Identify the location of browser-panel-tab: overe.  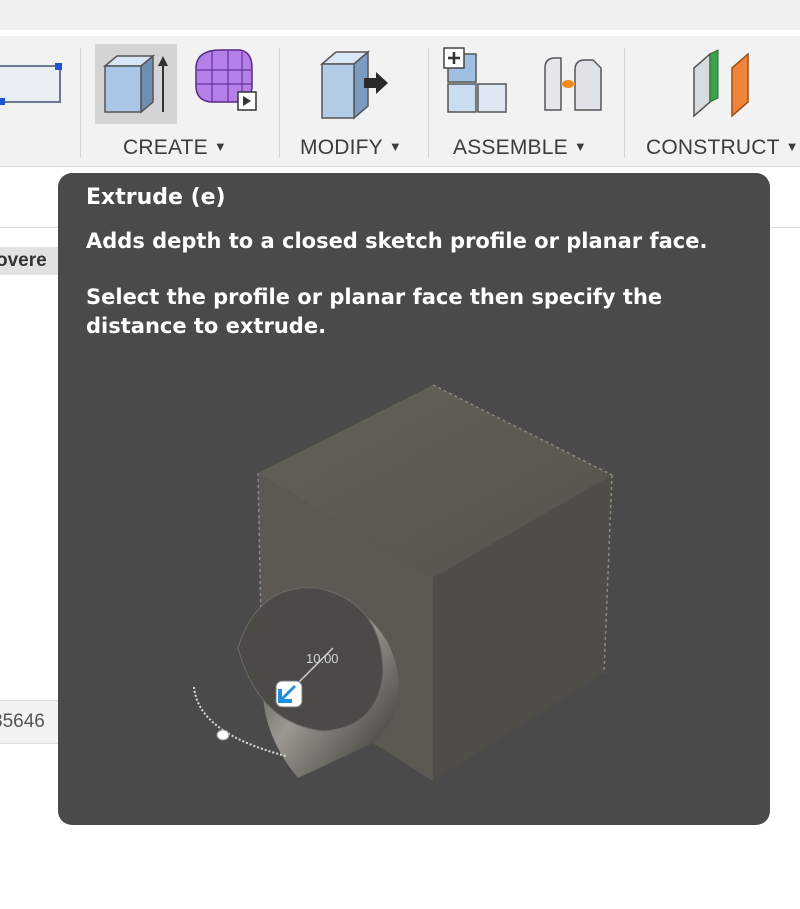
(30, 261).